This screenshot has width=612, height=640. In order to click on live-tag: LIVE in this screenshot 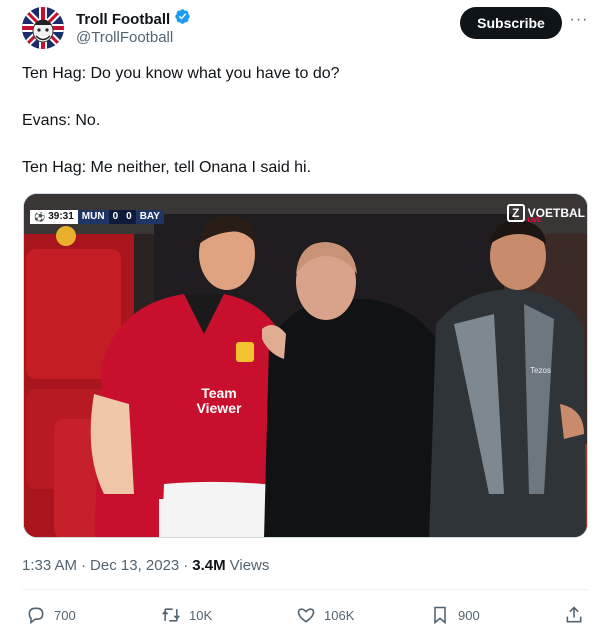, I will do `click(534, 221)`.